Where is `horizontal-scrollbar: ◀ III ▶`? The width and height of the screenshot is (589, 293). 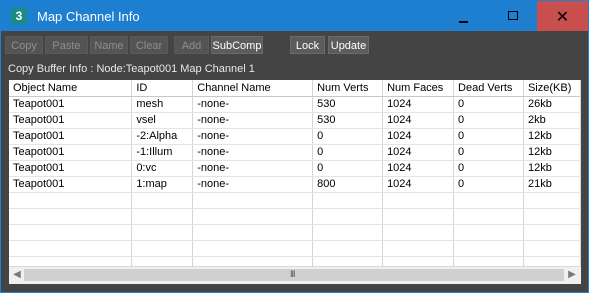
horizontal-scrollbar: ◀ III ▶ is located at coordinates (295, 275).